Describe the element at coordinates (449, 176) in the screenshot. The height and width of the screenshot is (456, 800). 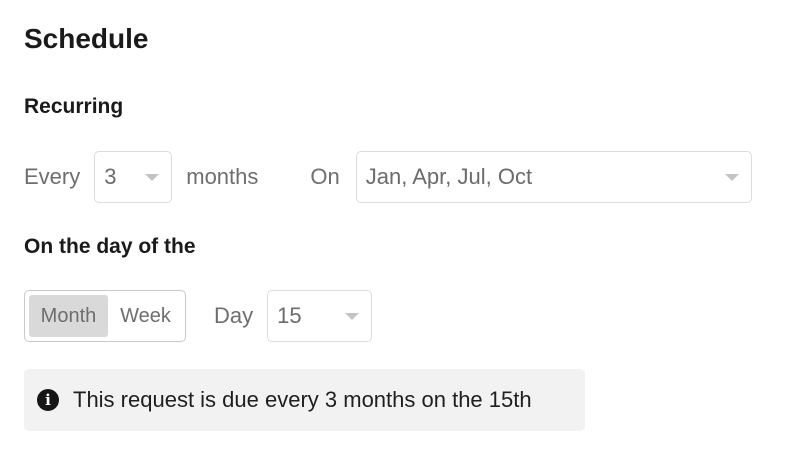
I see `months-value: Jan, Apr, Jul, Oct` at that location.